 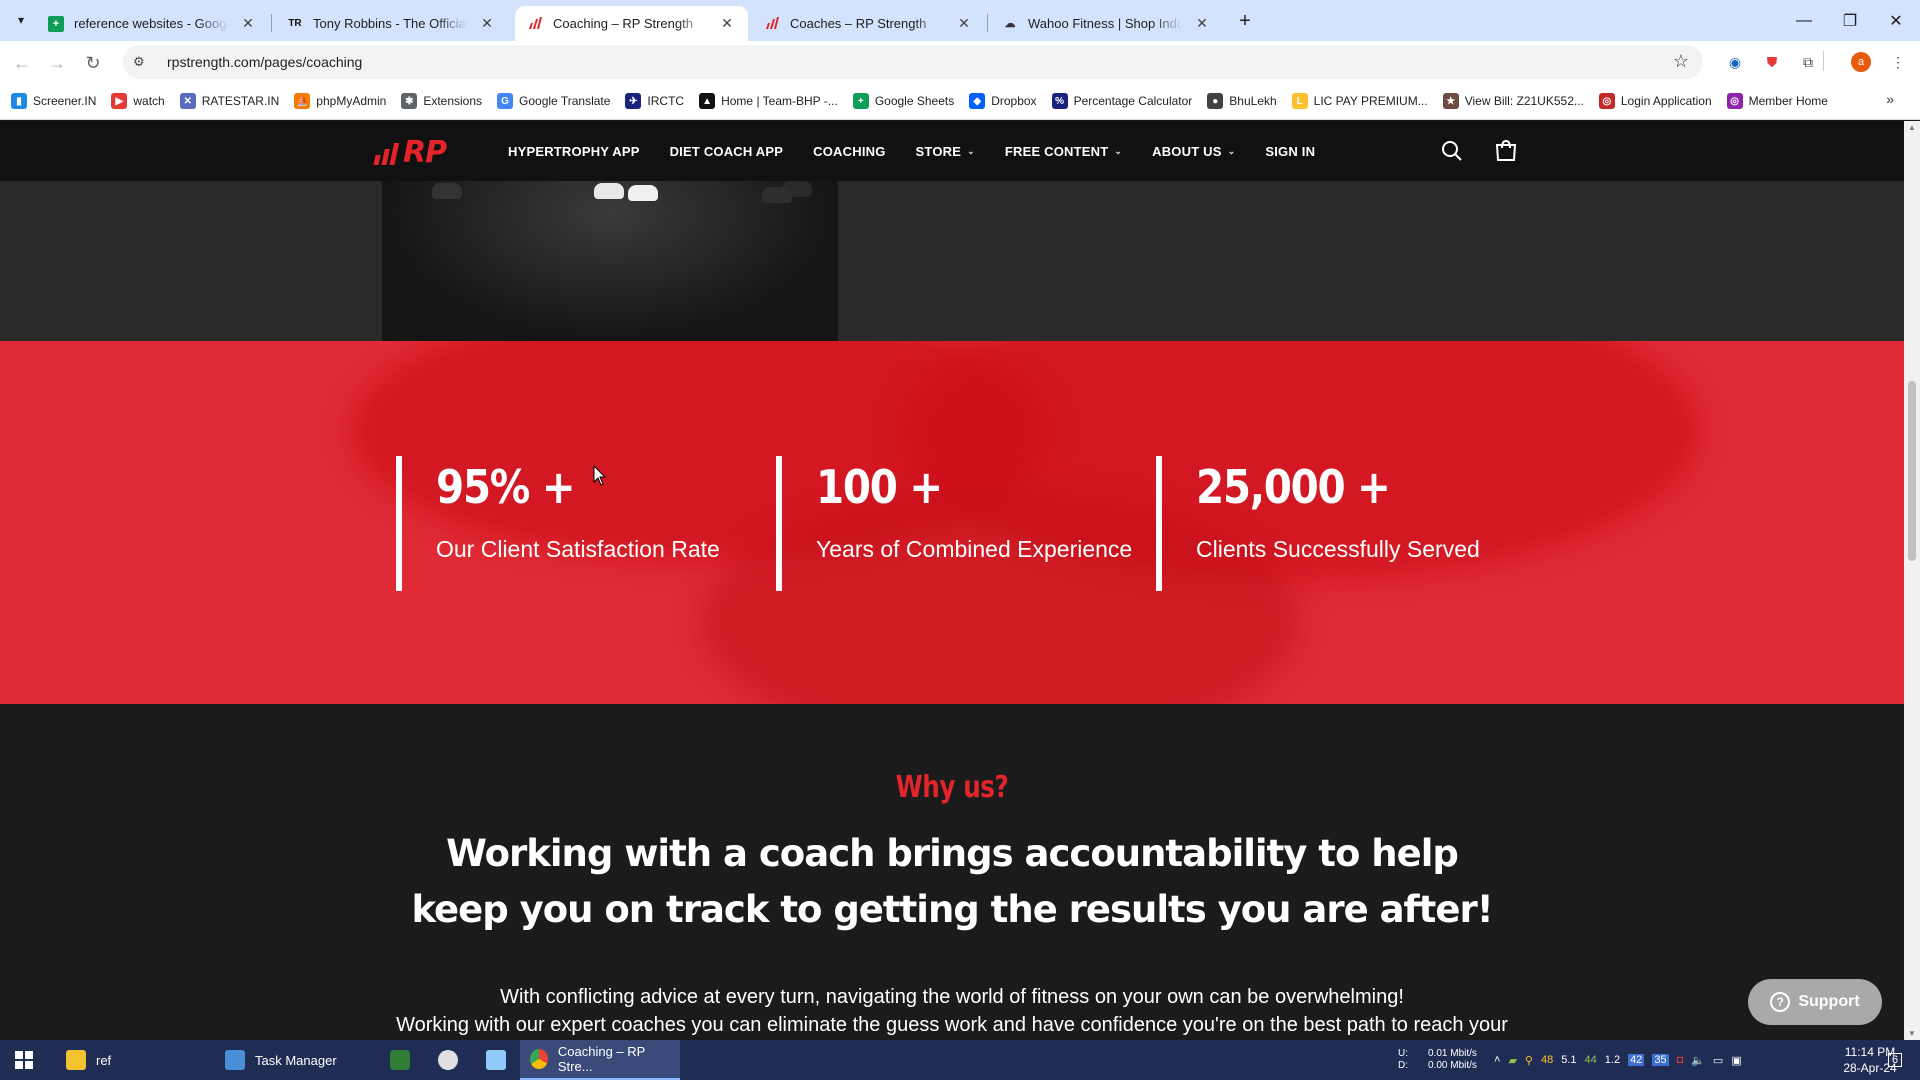 I want to click on bookmark-item: ✕ RATESTAR.IN, so click(x=229, y=101).